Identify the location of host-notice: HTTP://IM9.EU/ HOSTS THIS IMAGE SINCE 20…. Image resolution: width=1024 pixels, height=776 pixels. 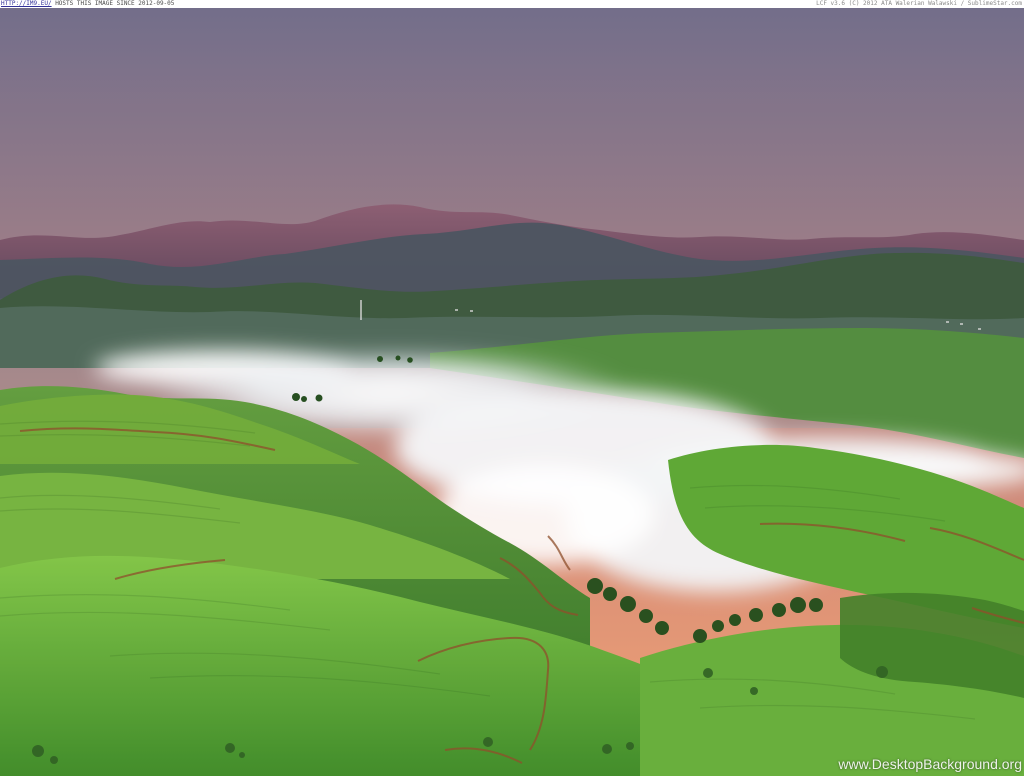
(87, 4).